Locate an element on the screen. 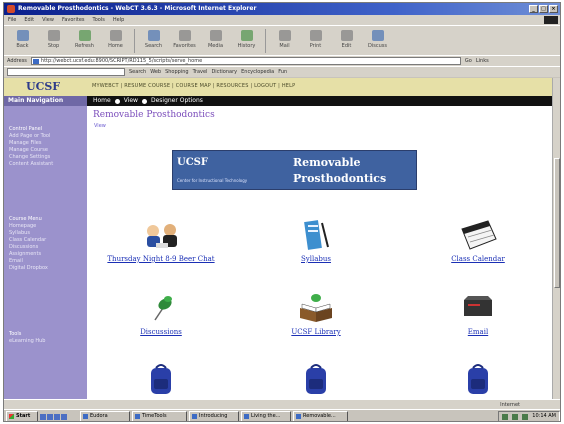 The image size is (564, 424). minimize-button: _ is located at coordinates (533, 9).